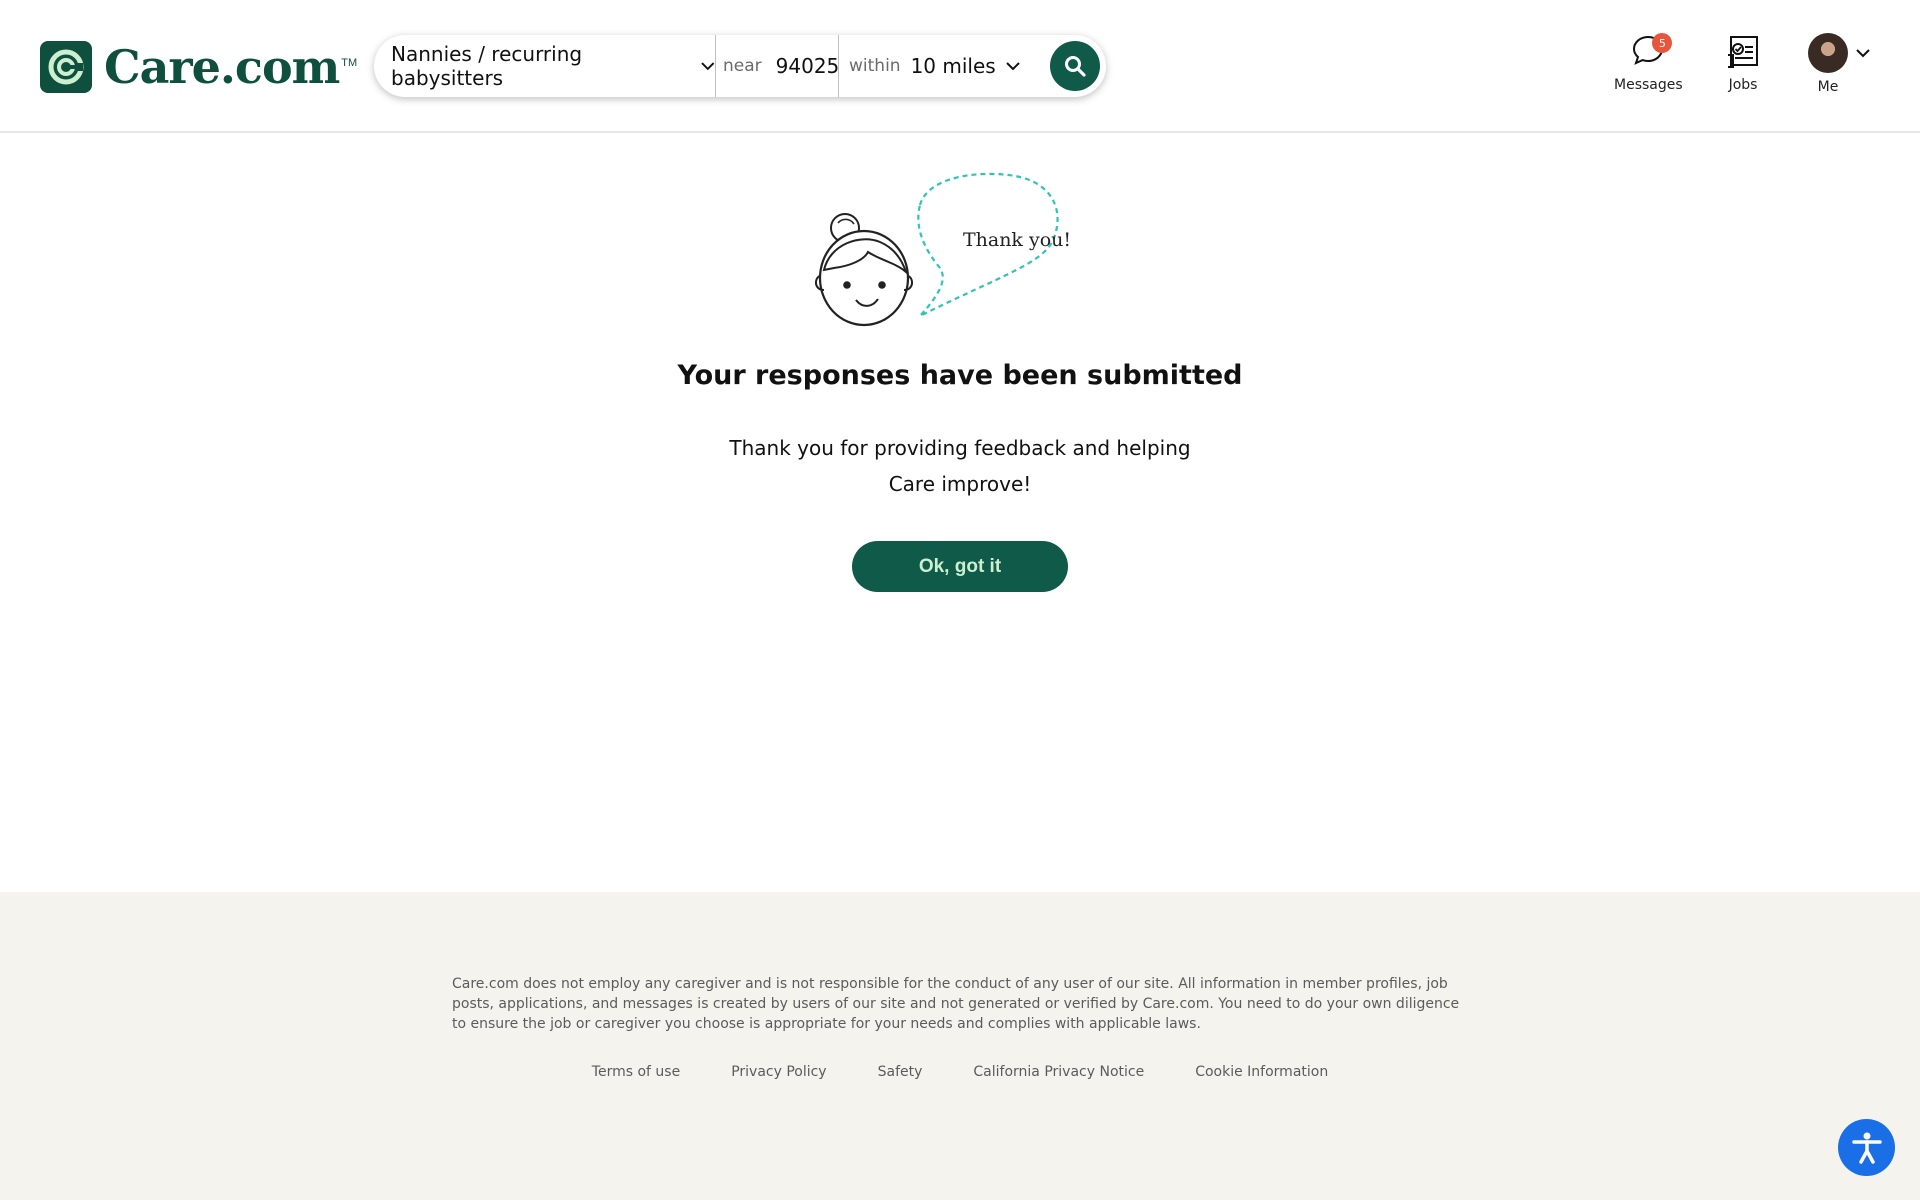  I want to click on accessibility-button, so click(1866, 1147).